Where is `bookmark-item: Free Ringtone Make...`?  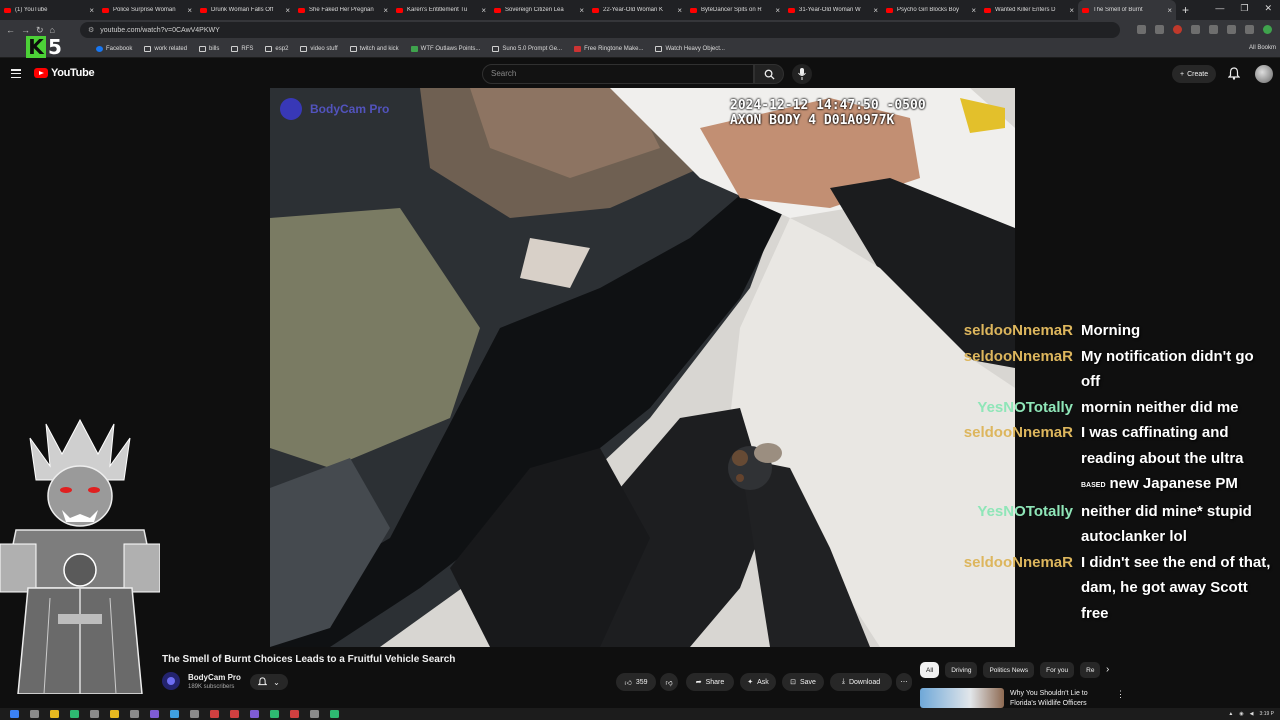
bookmark-item: Free Ringtone Make... is located at coordinates (608, 48).